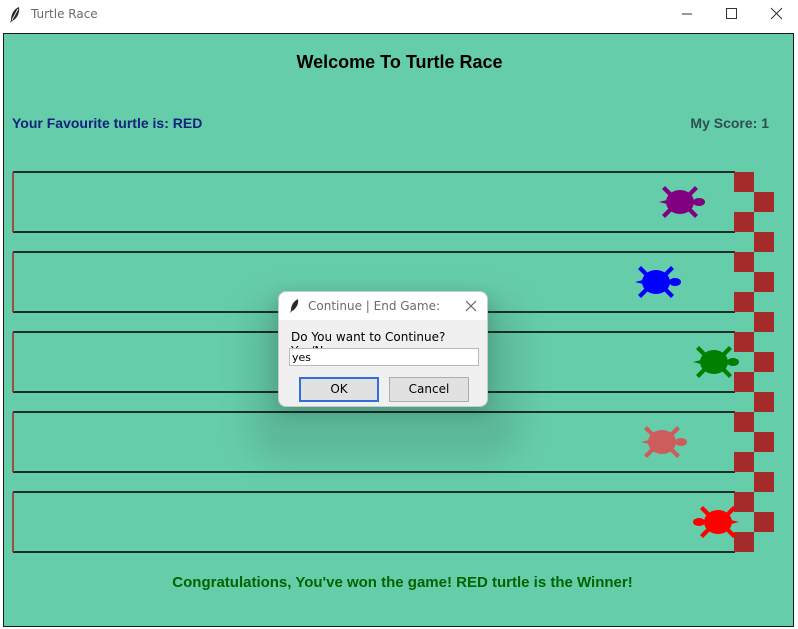 This screenshot has width=798, height=629. What do you see at coordinates (64, 14) in the screenshot?
I see `window-title: Turtle Race` at bounding box center [64, 14].